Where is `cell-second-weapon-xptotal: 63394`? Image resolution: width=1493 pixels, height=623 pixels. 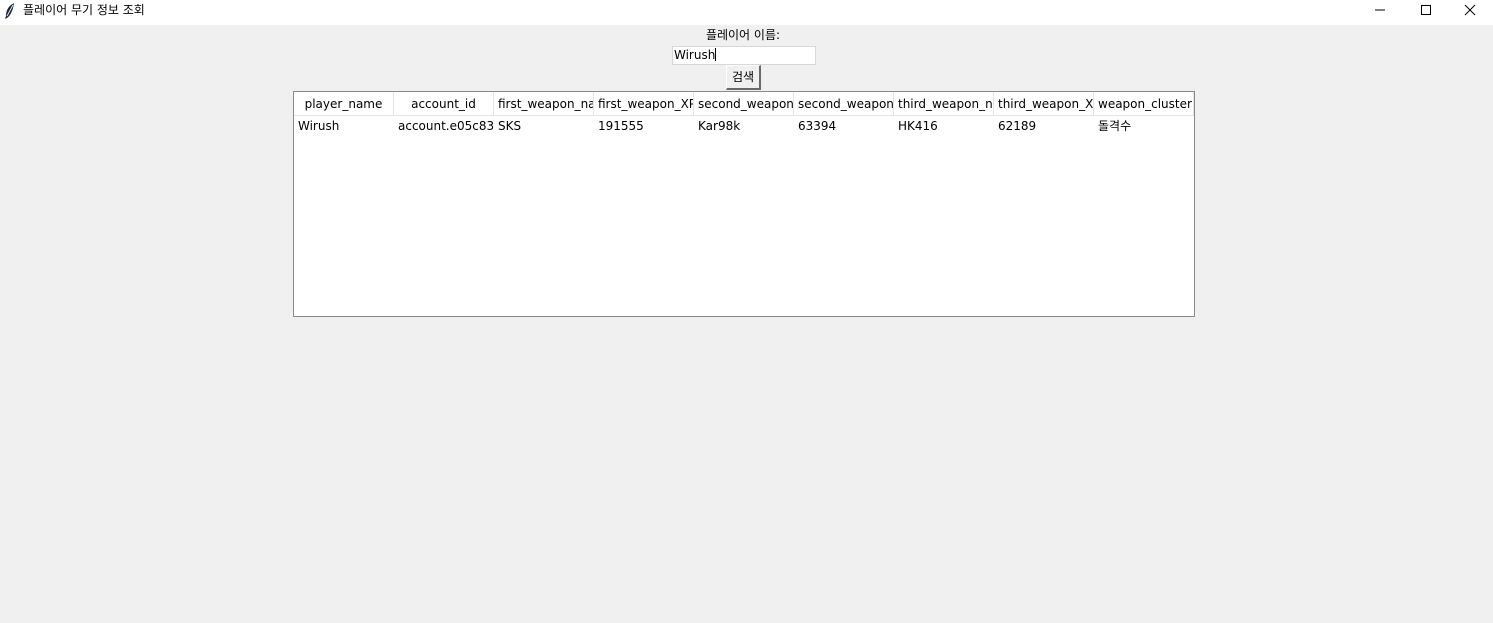 cell-second-weapon-xptotal: 63394 is located at coordinates (817, 126).